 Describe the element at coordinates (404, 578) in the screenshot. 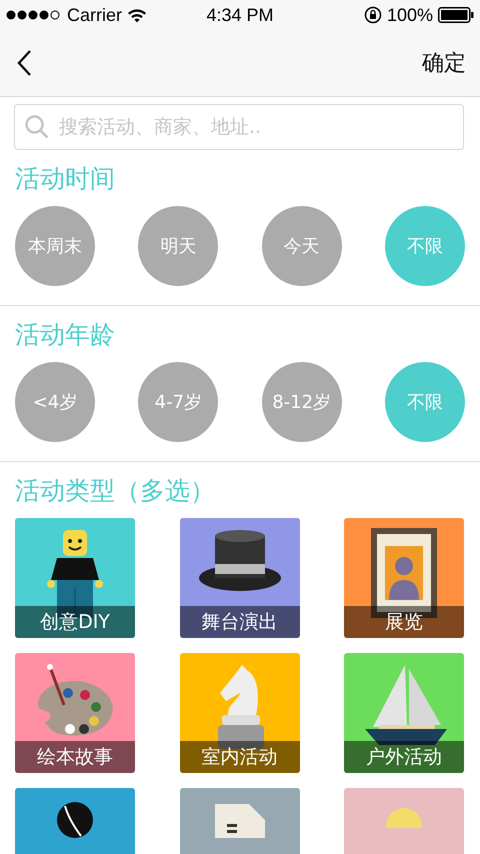

I see `category-tile: 展览` at that location.